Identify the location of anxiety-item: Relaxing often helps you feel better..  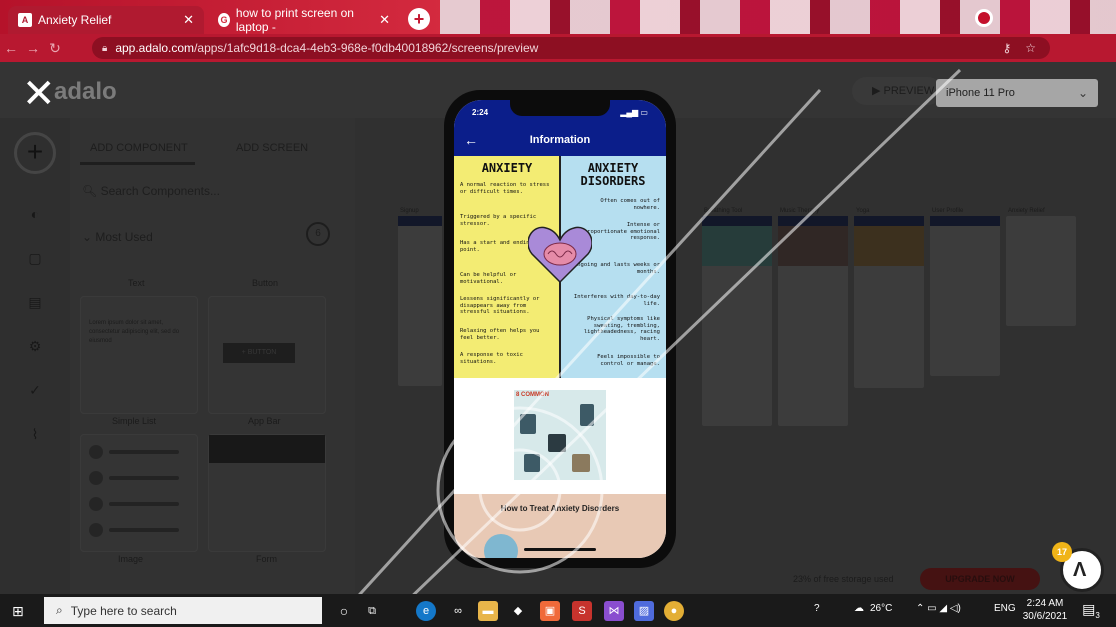
(500, 334).